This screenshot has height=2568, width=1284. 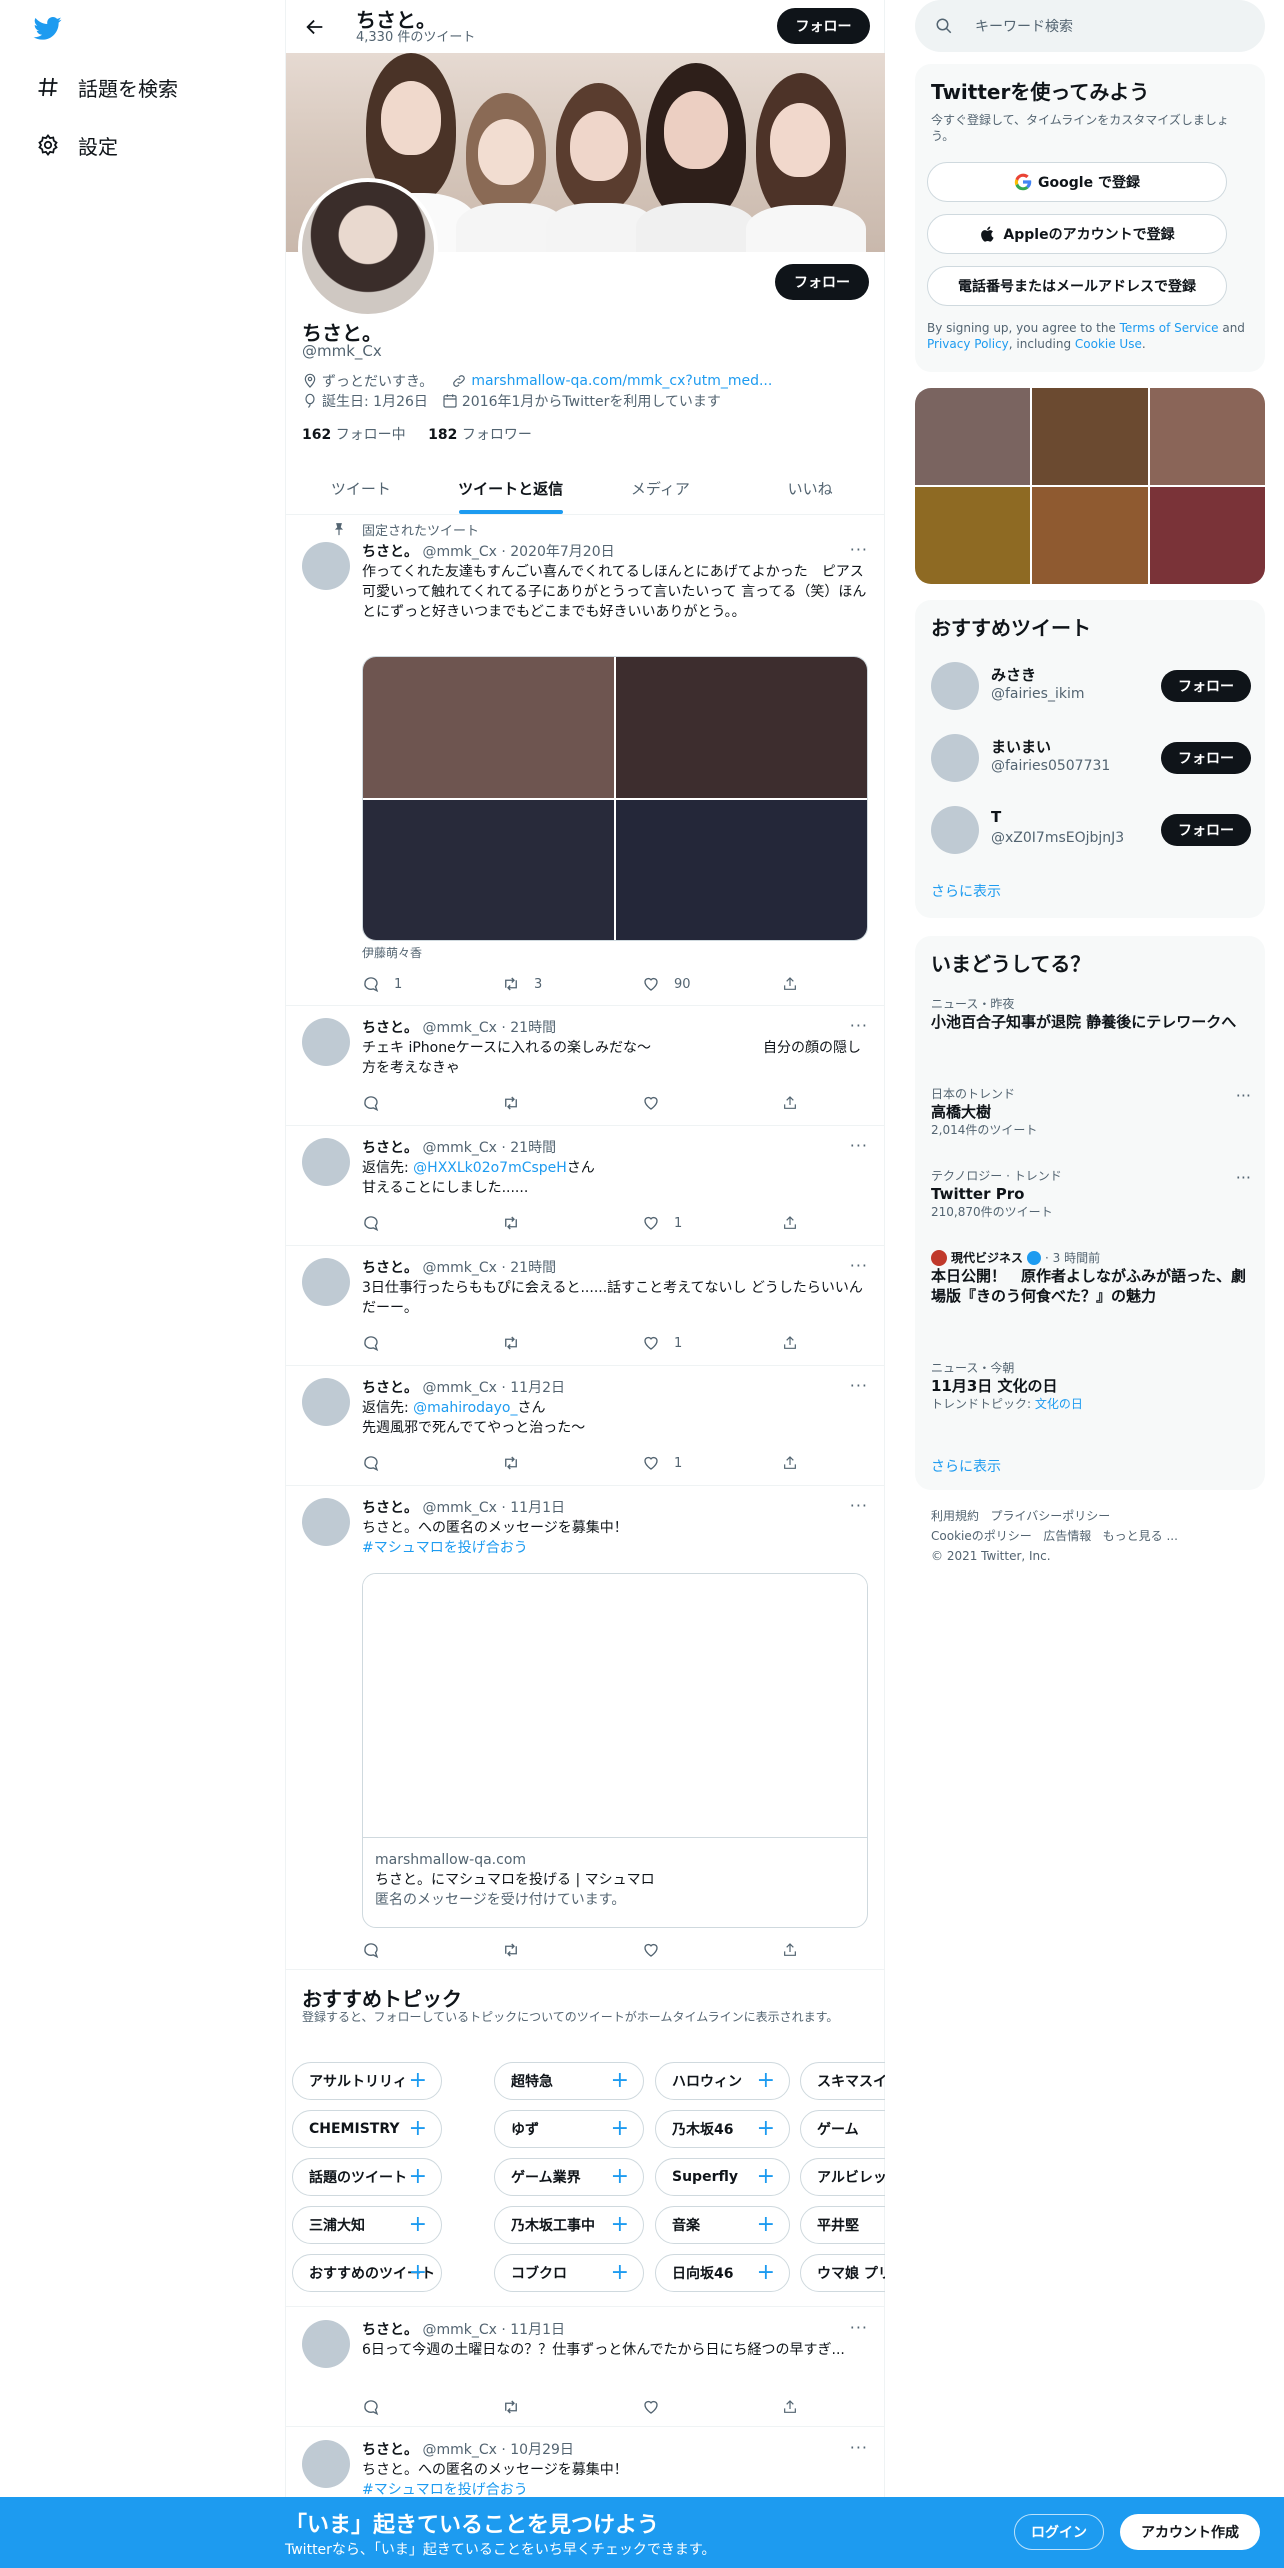 What do you see at coordinates (842, 2081) in the screenshot?
I see `topic-chip: スキマスイッチ+` at bounding box center [842, 2081].